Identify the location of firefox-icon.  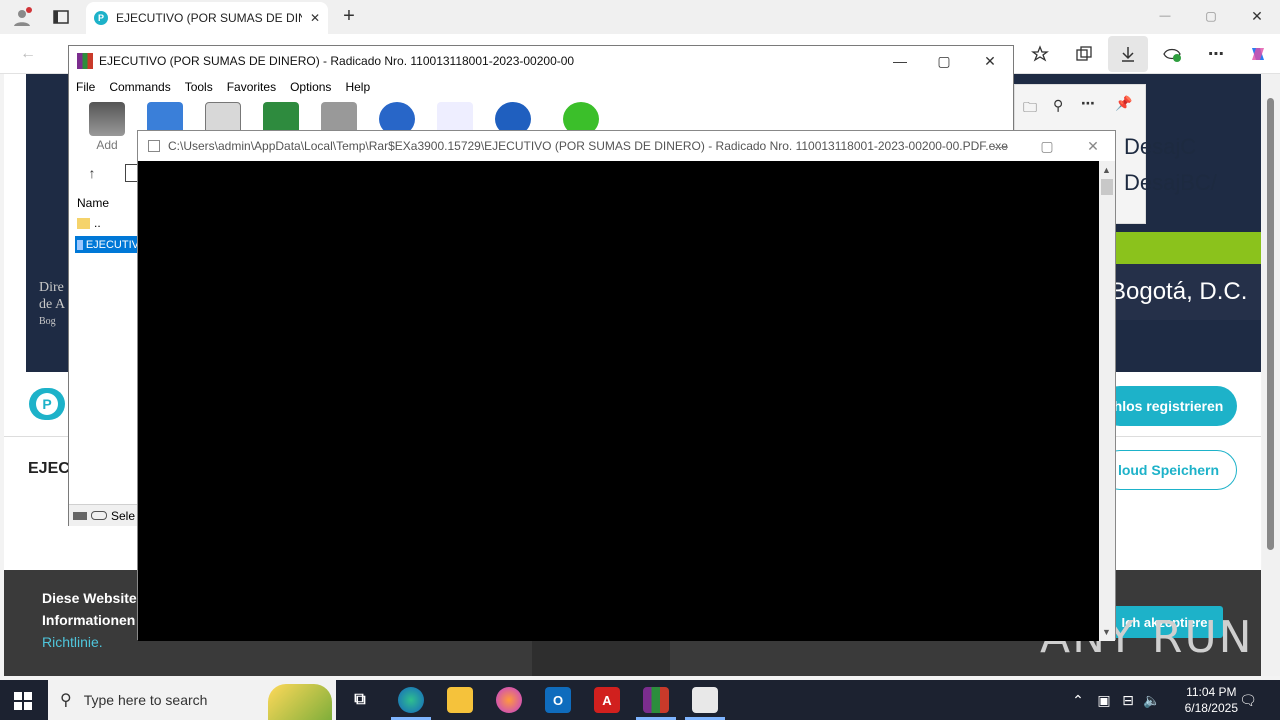
(509, 700).